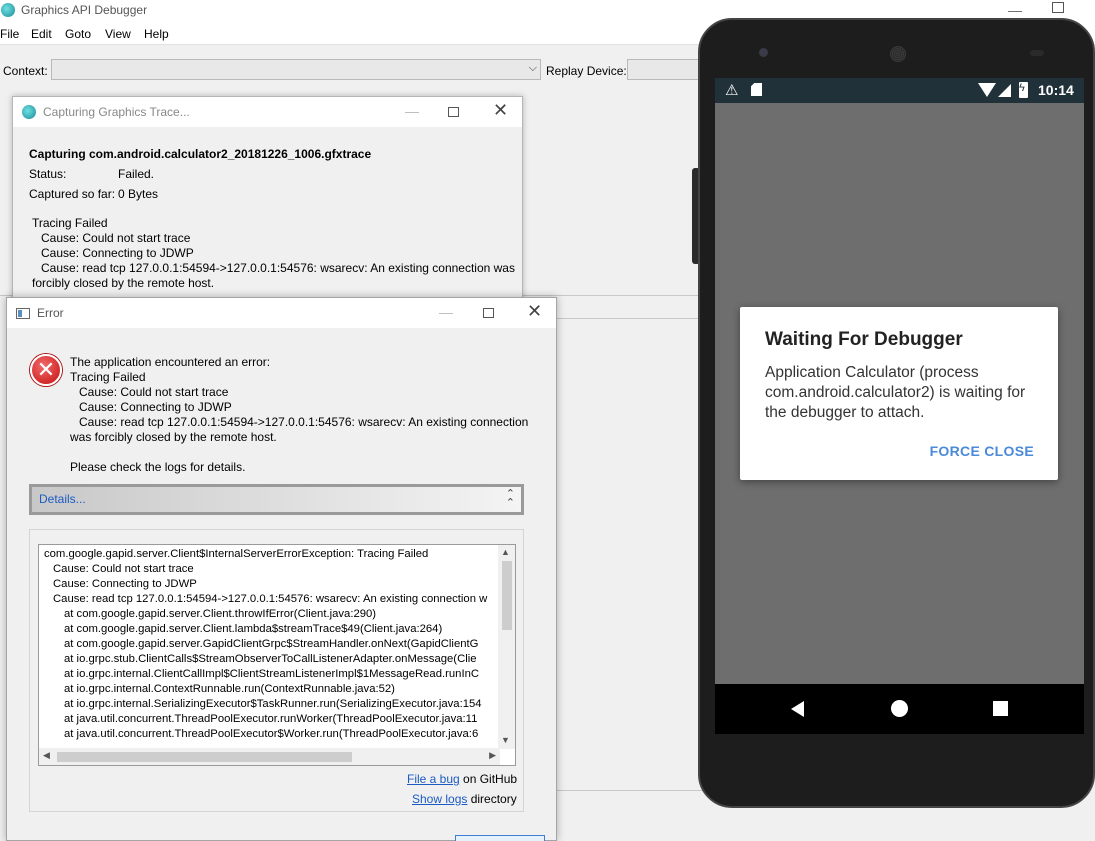 Image resolution: width=1095 pixels, height=841 pixels. What do you see at coordinates (125, 584) in the screenshot?
I see `stack-line: Cause: Connecting to JDWP` at bounding box center [125, 584].